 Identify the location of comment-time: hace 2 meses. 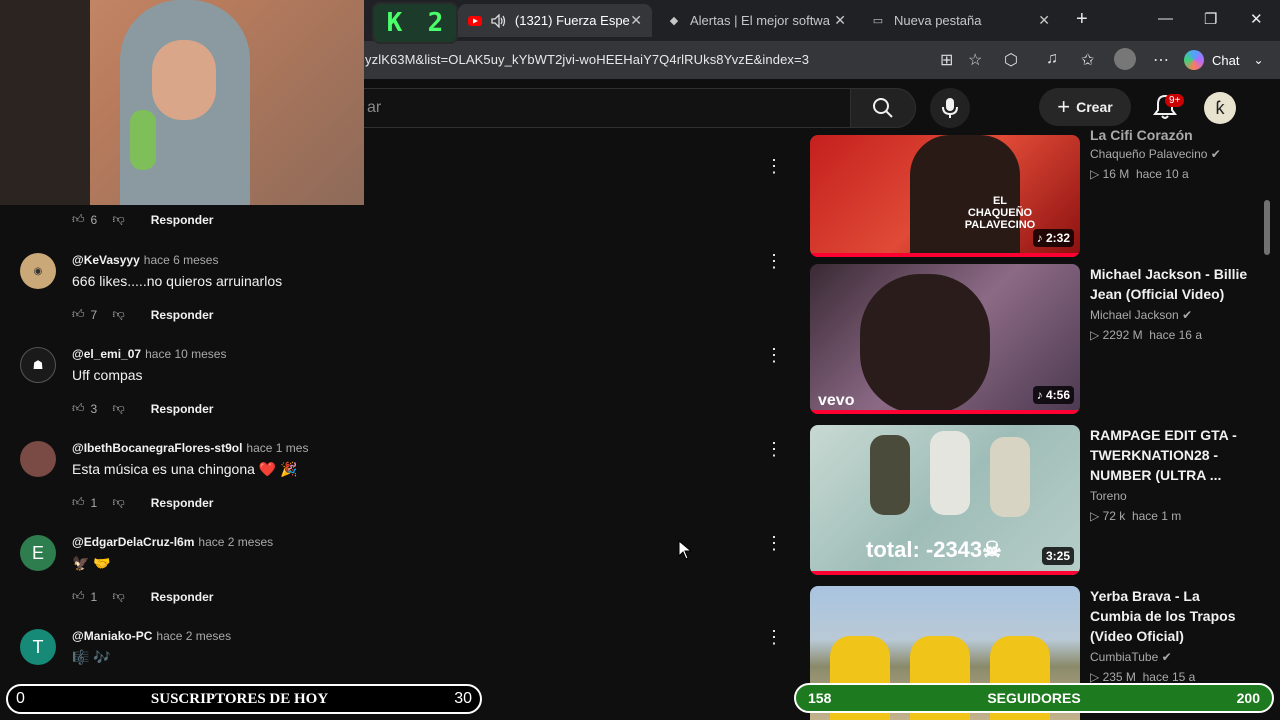
(194, 636).